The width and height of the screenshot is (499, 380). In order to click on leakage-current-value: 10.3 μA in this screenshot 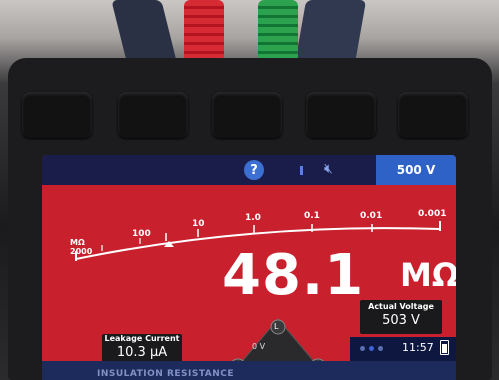, I will do `click(142, 352)`.